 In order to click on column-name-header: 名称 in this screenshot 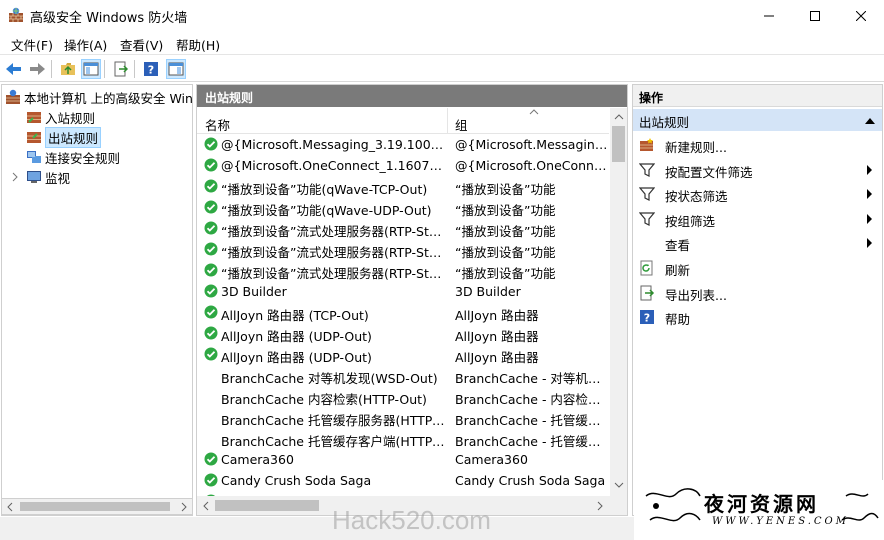, I will do `click(217, 124)`.